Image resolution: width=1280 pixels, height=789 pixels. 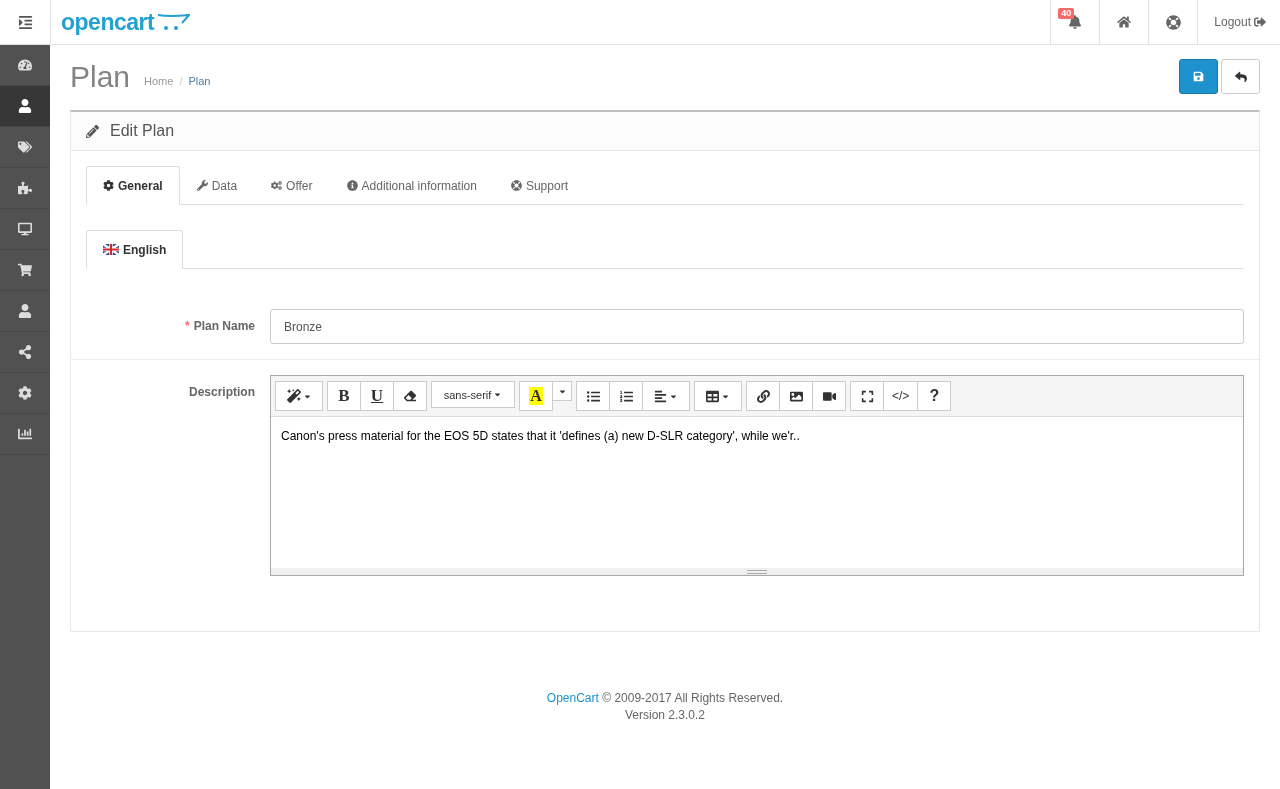 What do you see at coordinates (219, 325) in the screenshot?
I see `field-label: * Plan Name` at bounding box center [219, 325].